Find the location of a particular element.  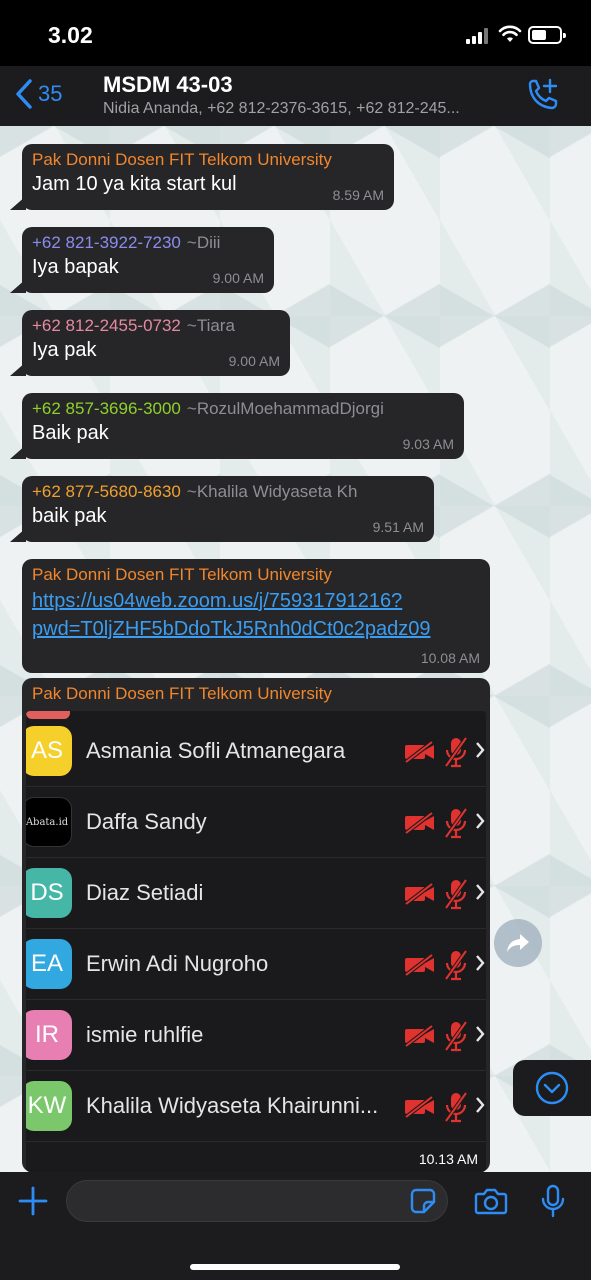

sender-name: +62 857-3696-3000 ~RozulMoehammadDjorgi is located at coordinates (208, 408).